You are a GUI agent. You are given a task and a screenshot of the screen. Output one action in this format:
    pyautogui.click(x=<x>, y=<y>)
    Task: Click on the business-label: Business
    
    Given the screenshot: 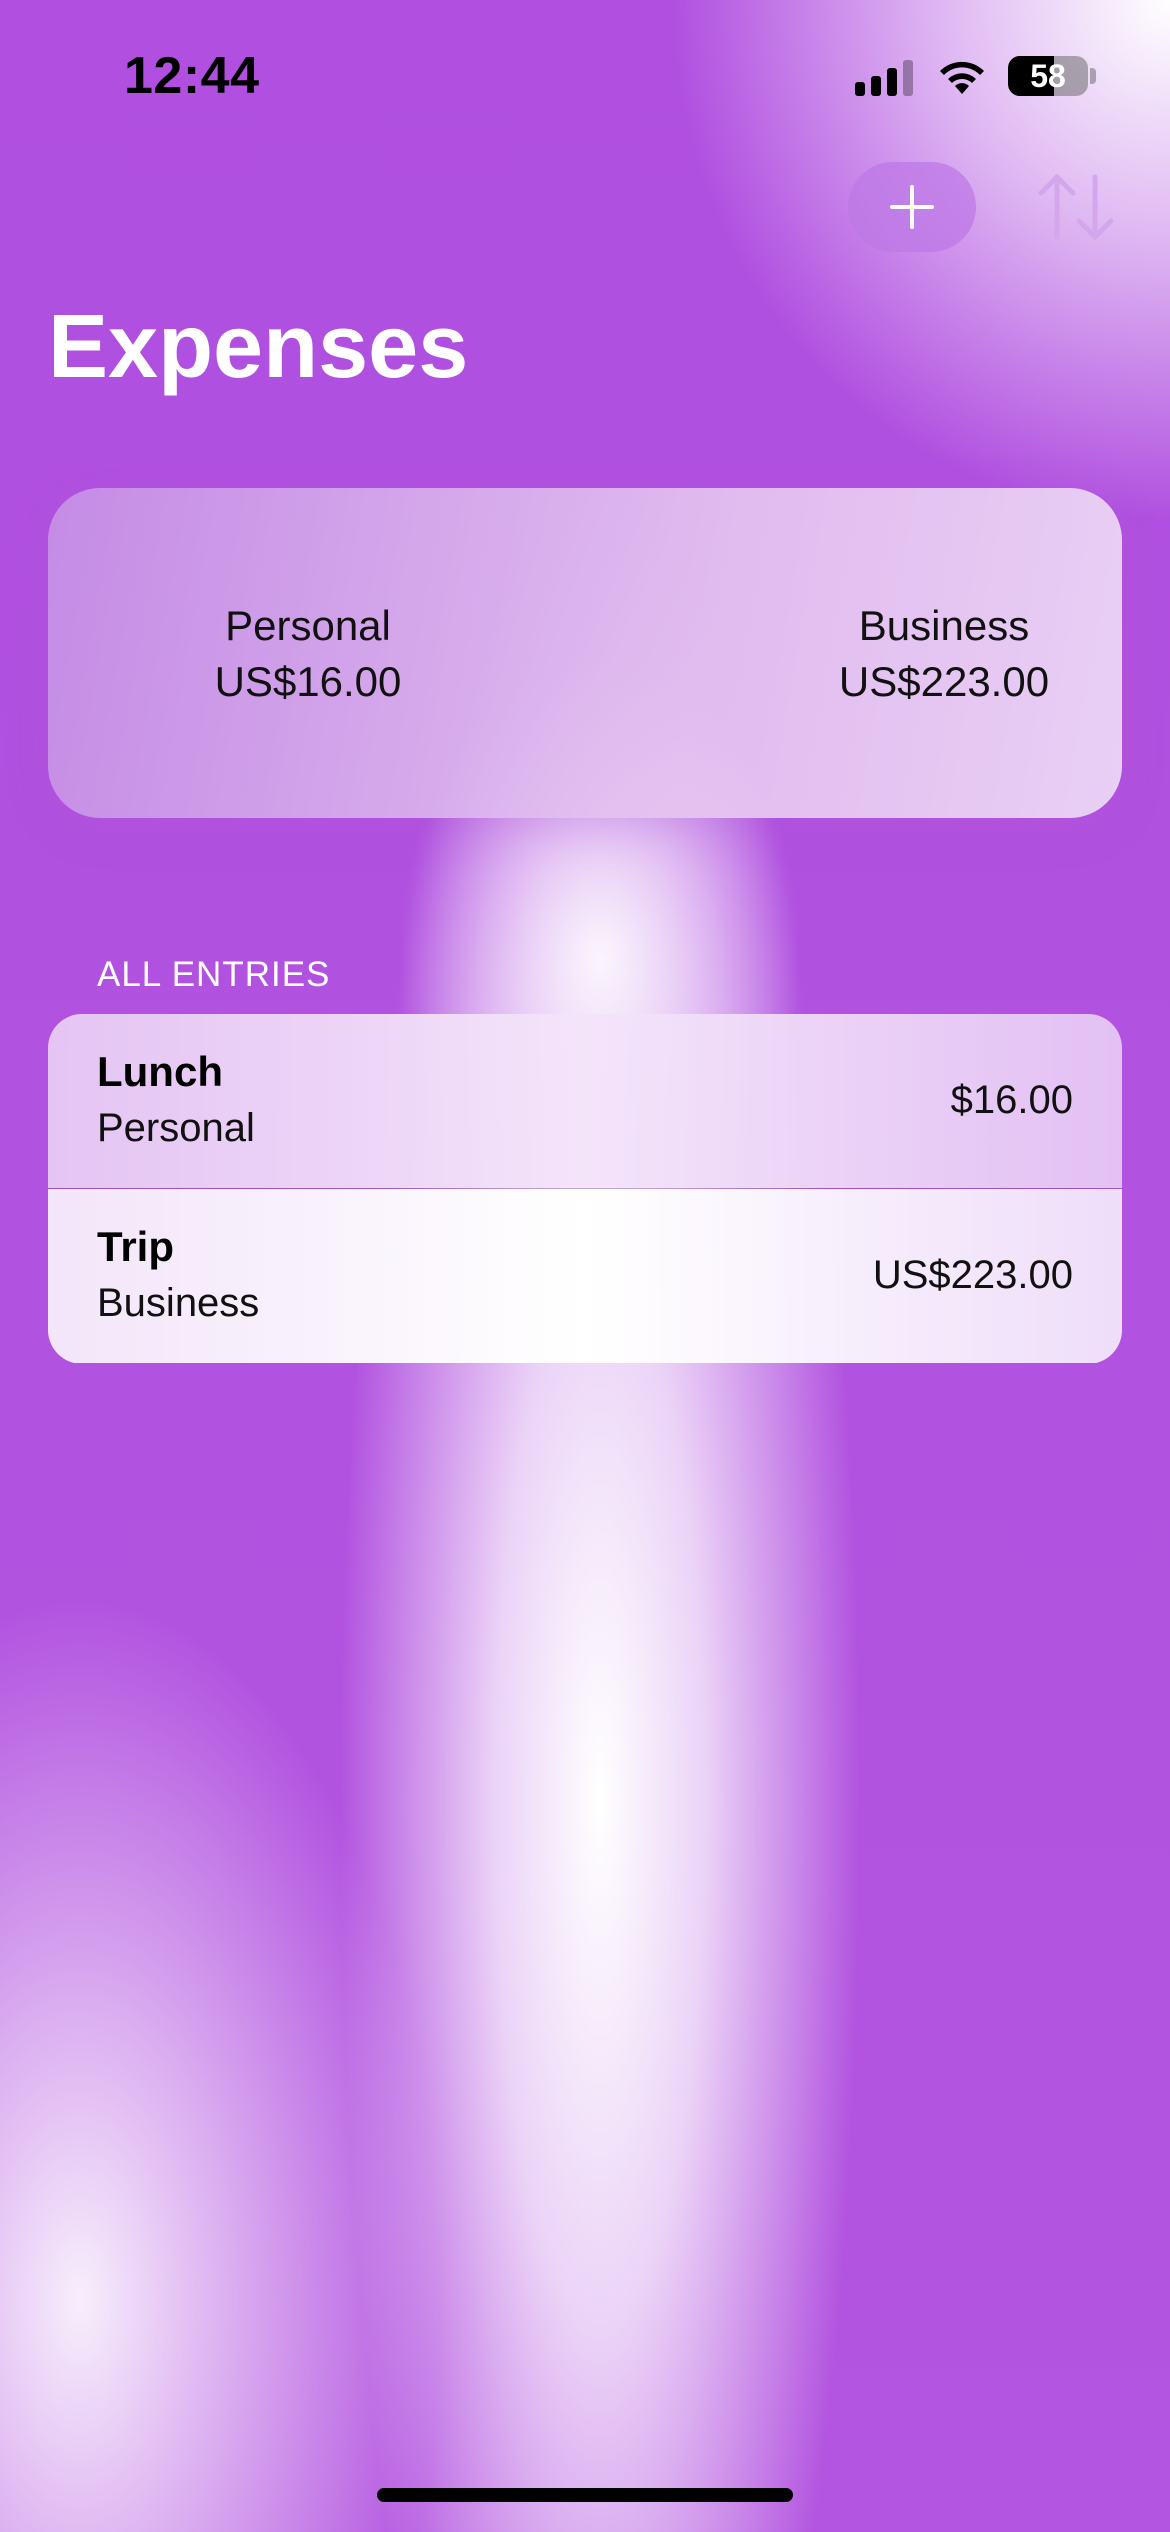 What is the action you would take?
    pyautogui.click(x=944, y=625)
    